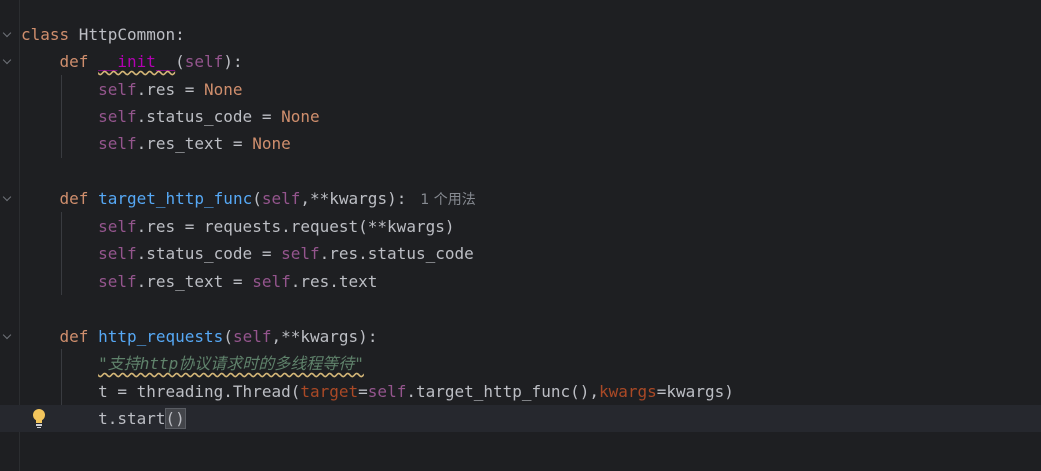  Describe the element at coordinates (520, 116) in the screenshot. I see `code-line: self.status_code = None` at that location.